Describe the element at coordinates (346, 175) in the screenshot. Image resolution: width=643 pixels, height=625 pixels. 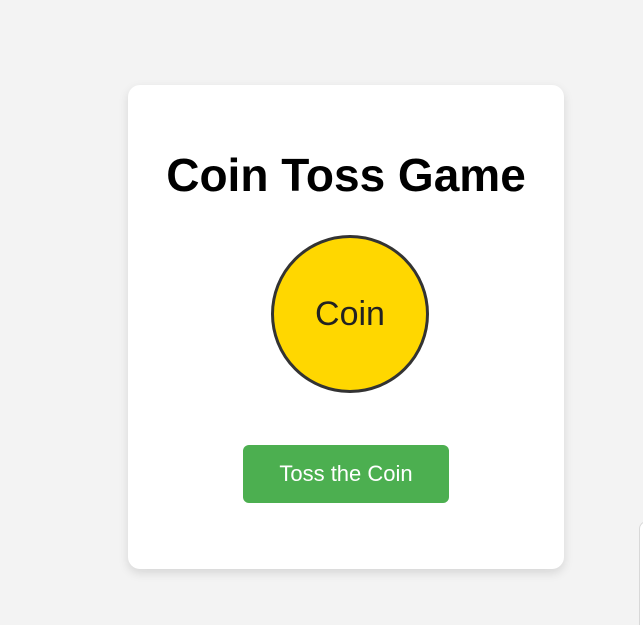
I see `page-title: Coin Toss Game` at that location.